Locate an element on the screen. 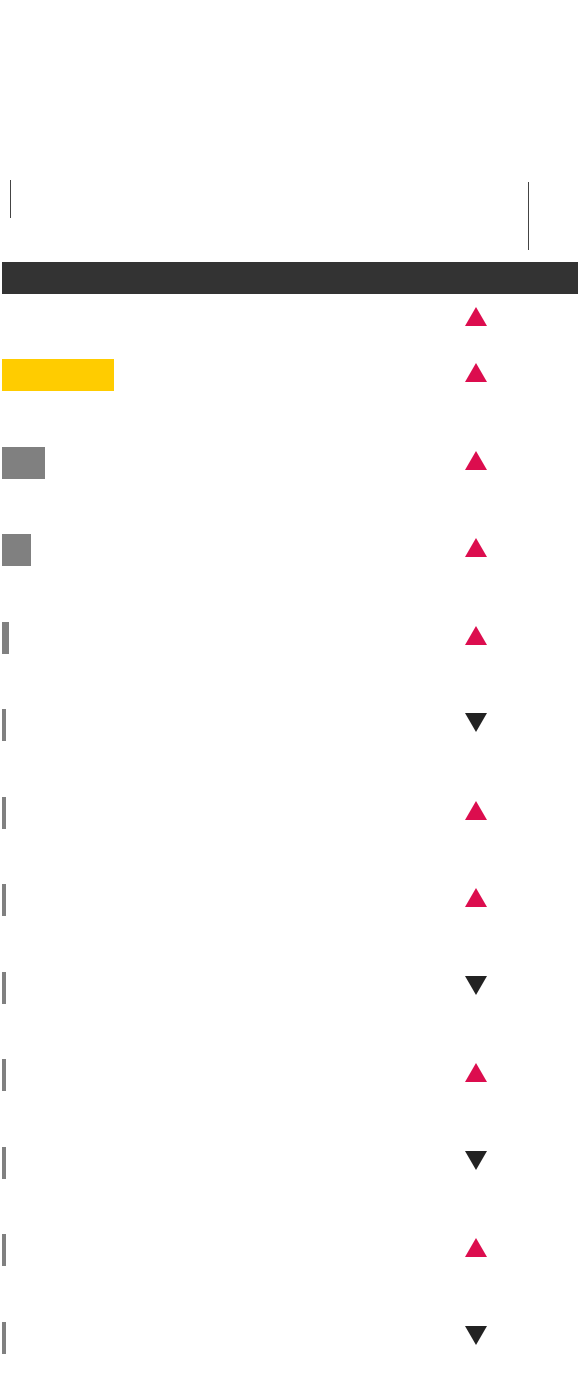 The width and height of the screenshot is (580, 1376). column-divider-right is located at coordinates (528, 216).